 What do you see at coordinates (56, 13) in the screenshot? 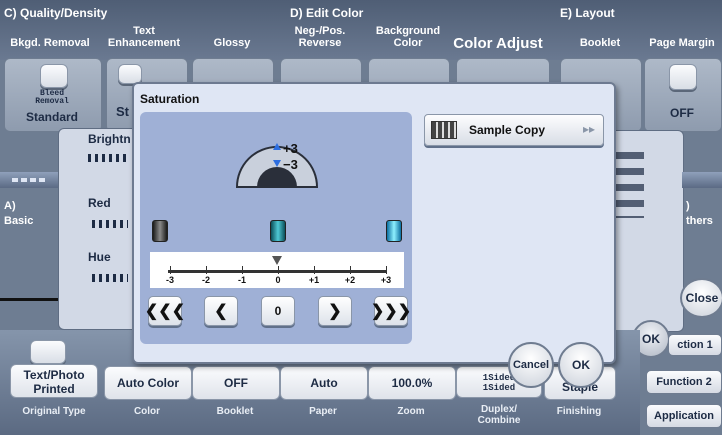
I see `section-quality-density: C) Quality/Density` at bounding box center [56, 13].